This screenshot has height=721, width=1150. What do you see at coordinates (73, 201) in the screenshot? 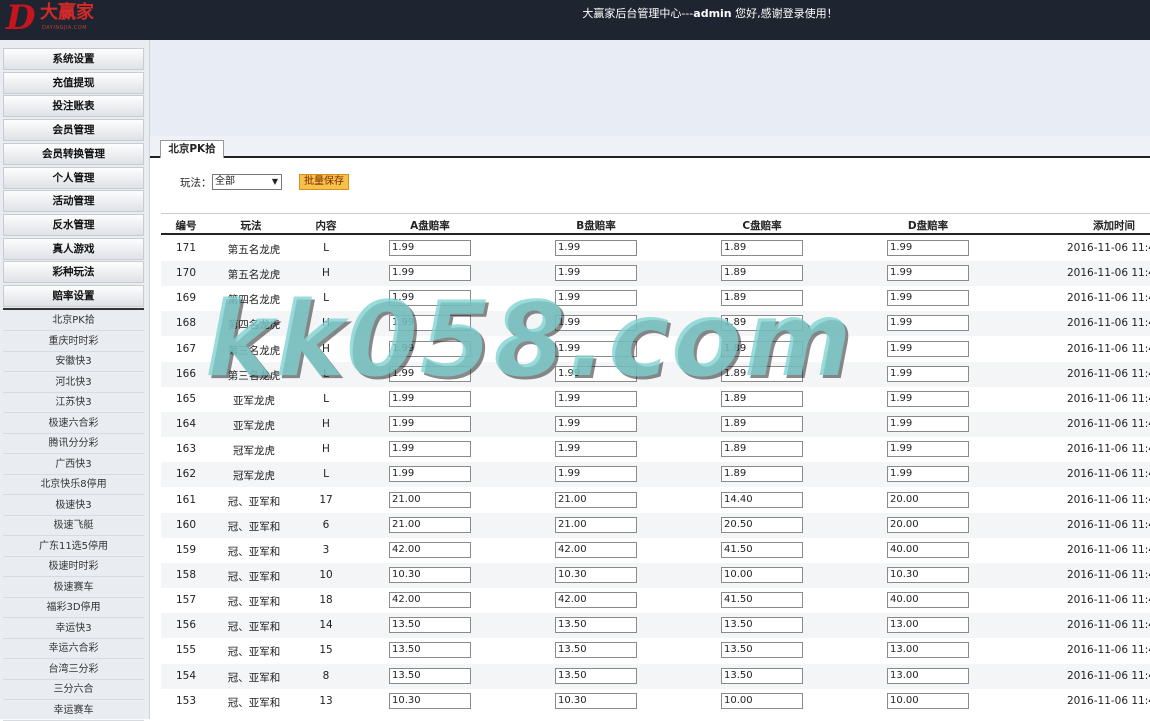
I see `sidebar-menu-item: 活动管理` at bounding box center [73, 201].